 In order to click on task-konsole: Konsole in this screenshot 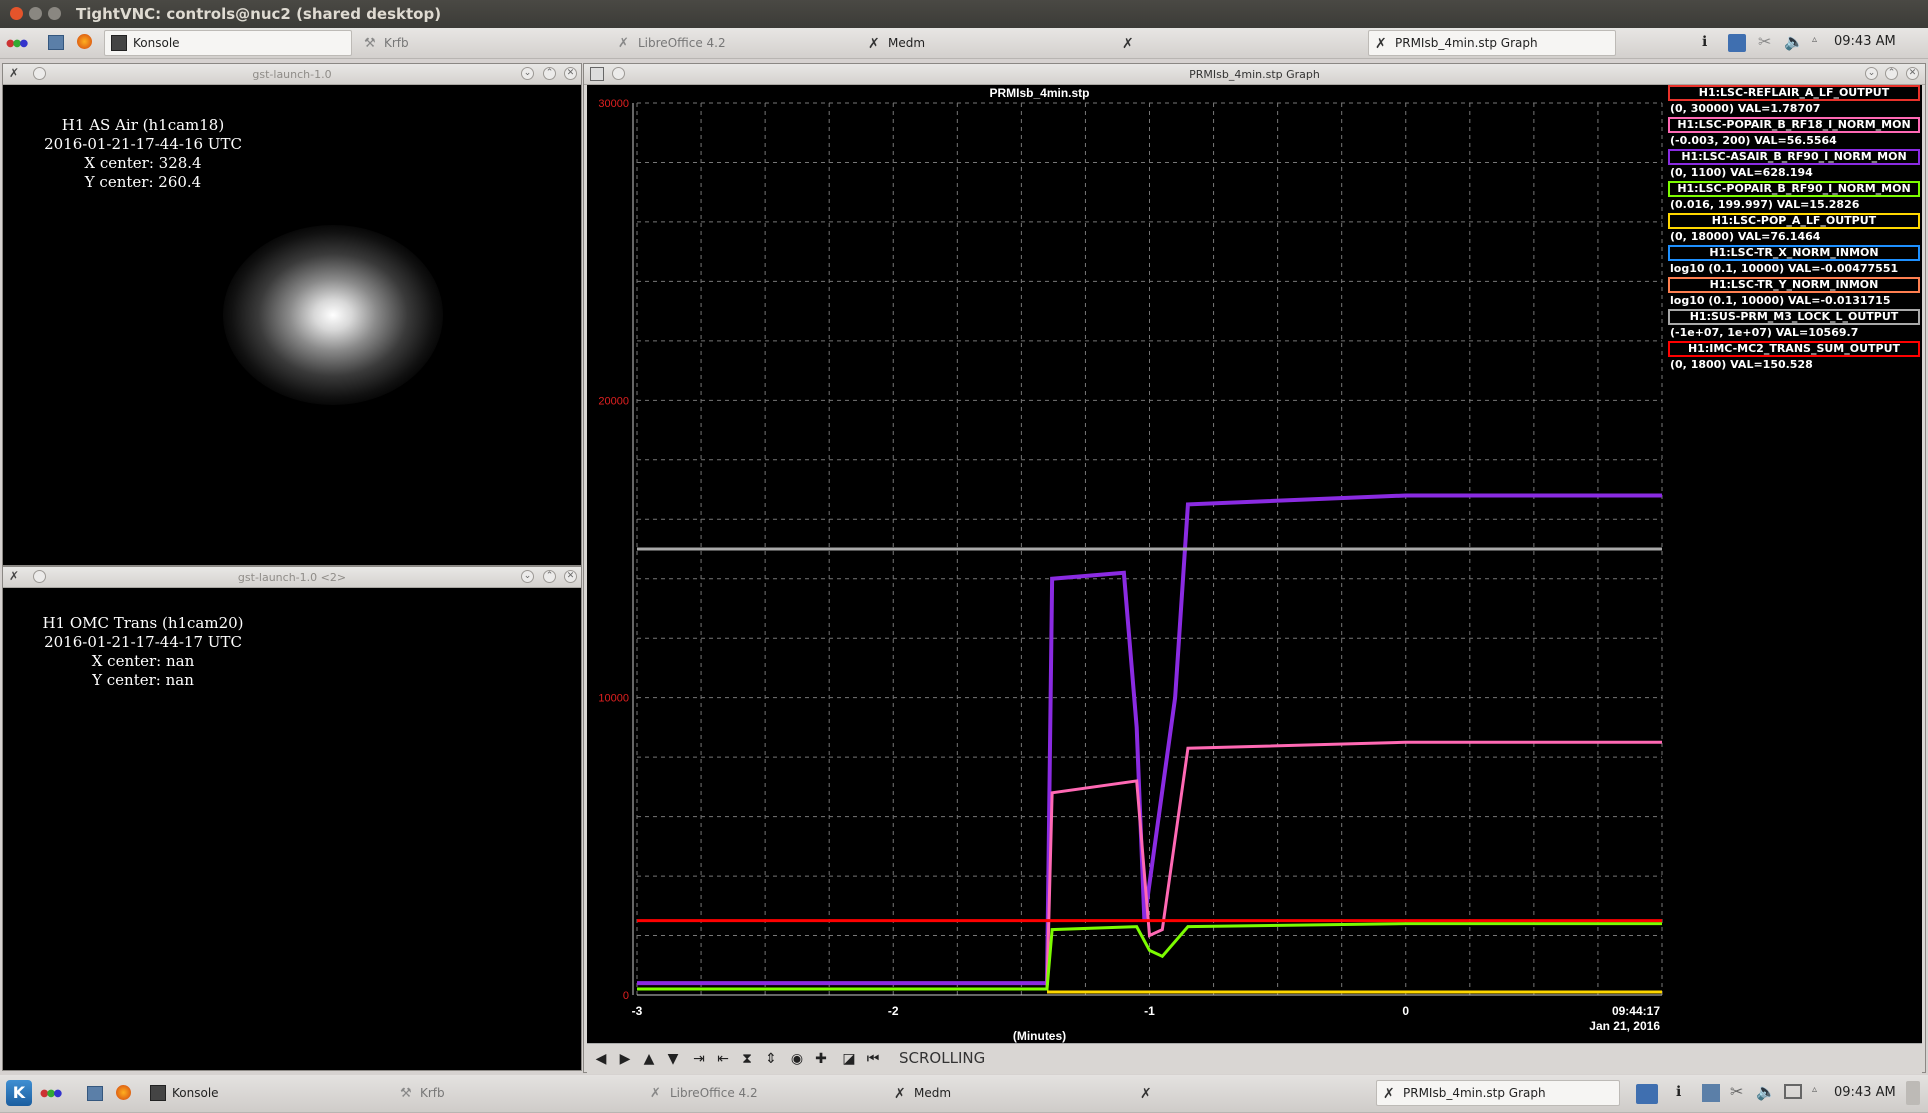, I will do `click(228, 43)`.